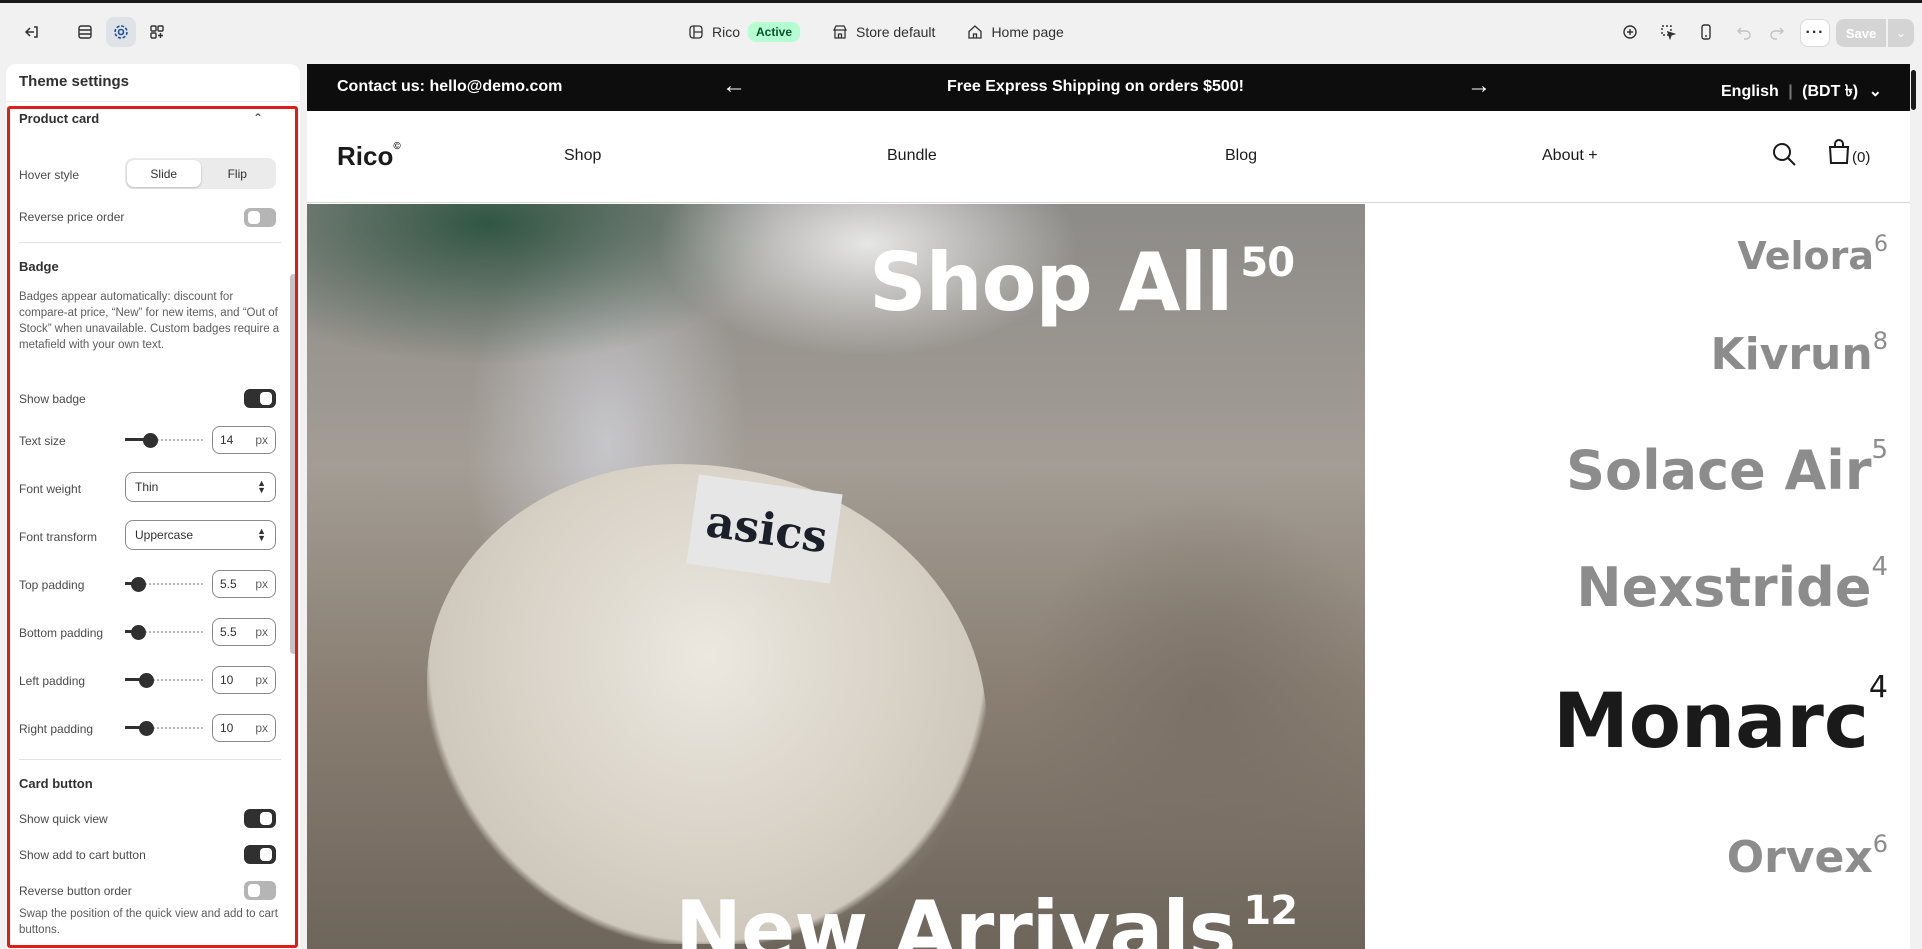  I want to click on logo-mark: ©, so click(397, 146).